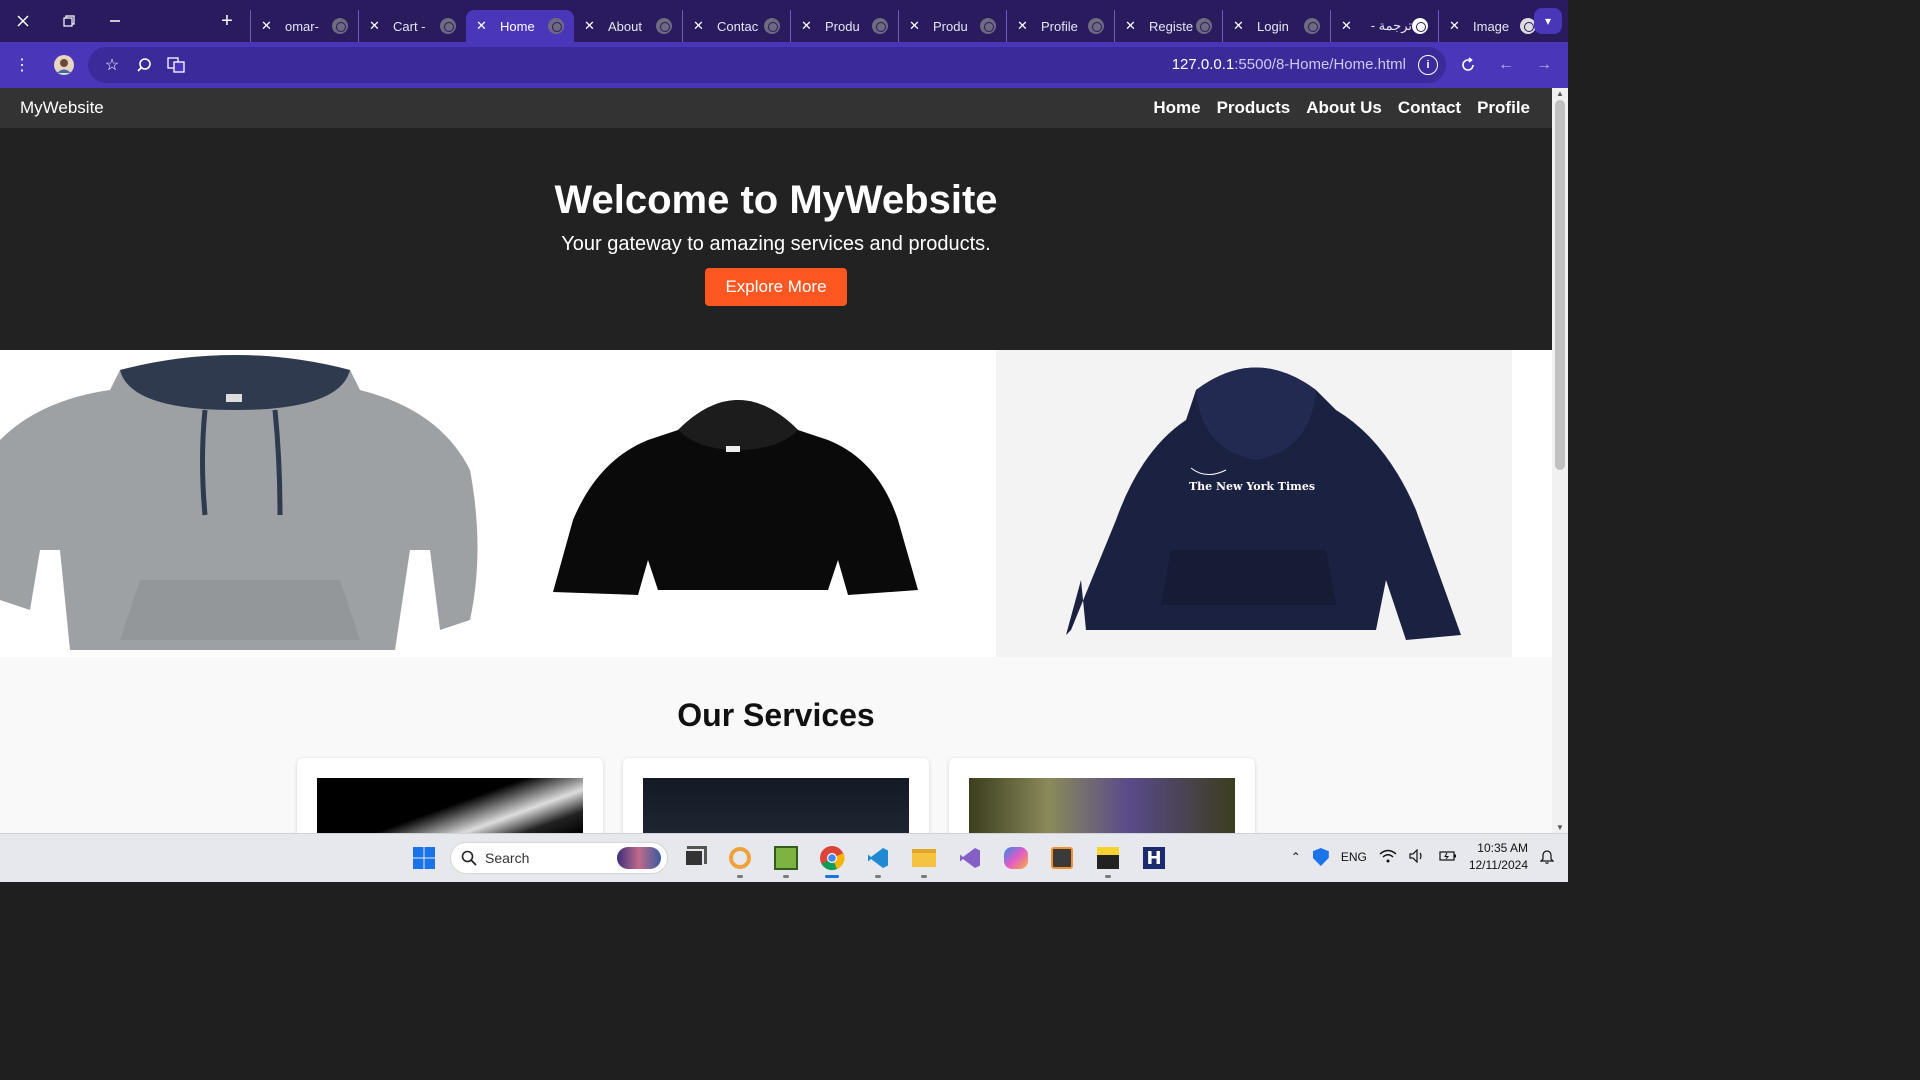  Describe the element at coordinates (1062, 858) in the screenshot. I see `sublime-text-icon` at that location.